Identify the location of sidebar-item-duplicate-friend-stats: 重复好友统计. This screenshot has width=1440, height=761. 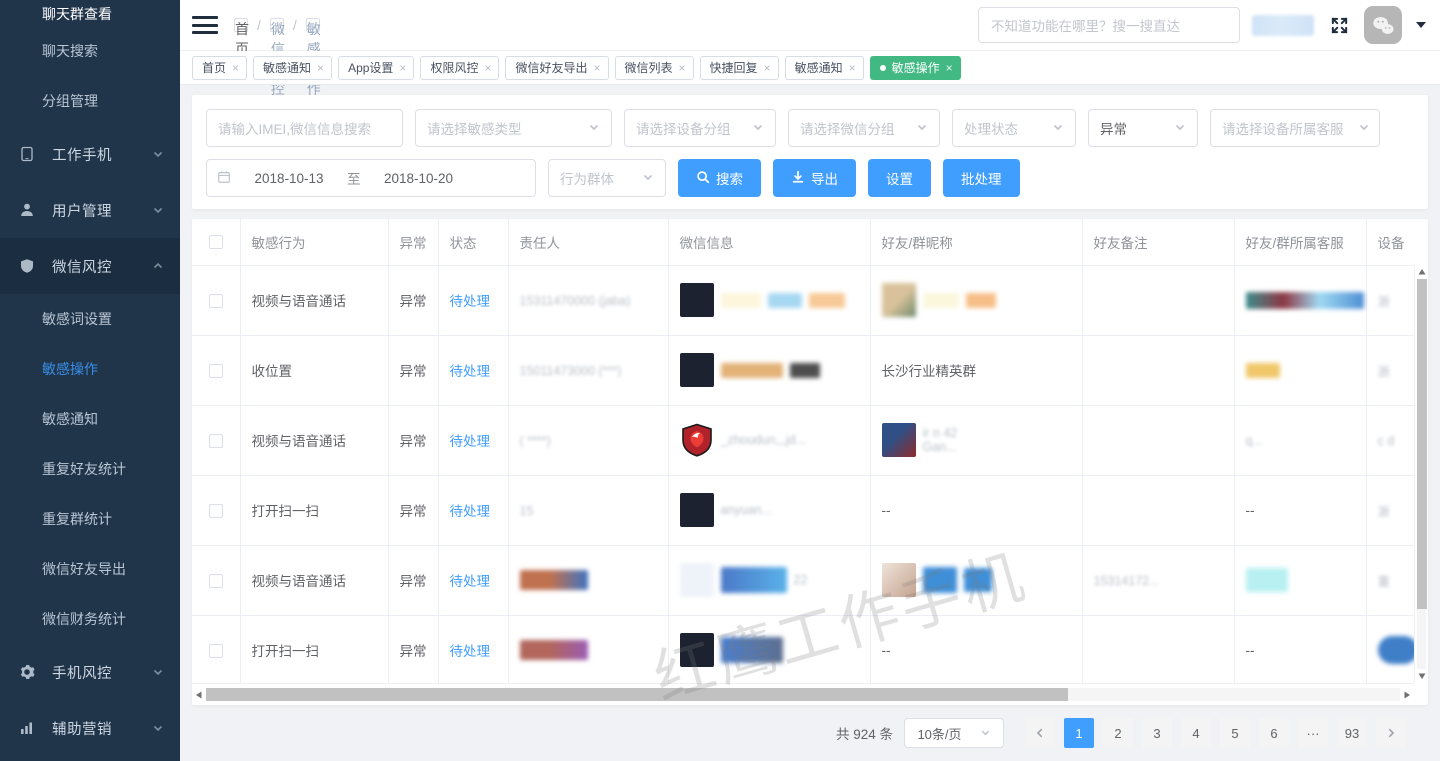
(90, 469).